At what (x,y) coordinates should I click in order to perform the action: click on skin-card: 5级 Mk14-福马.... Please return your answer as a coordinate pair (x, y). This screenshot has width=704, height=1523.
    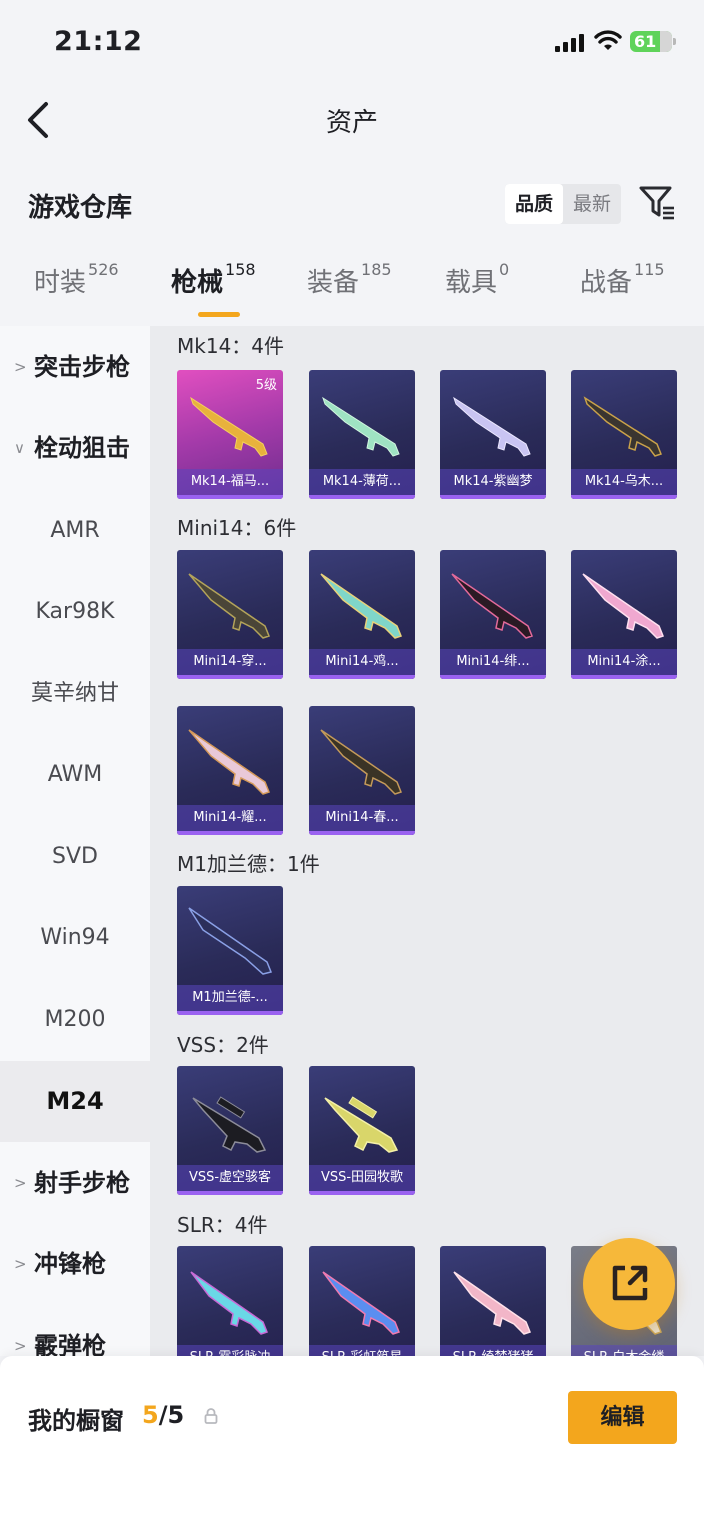
    Looking at the image, I should click on (230, 434).